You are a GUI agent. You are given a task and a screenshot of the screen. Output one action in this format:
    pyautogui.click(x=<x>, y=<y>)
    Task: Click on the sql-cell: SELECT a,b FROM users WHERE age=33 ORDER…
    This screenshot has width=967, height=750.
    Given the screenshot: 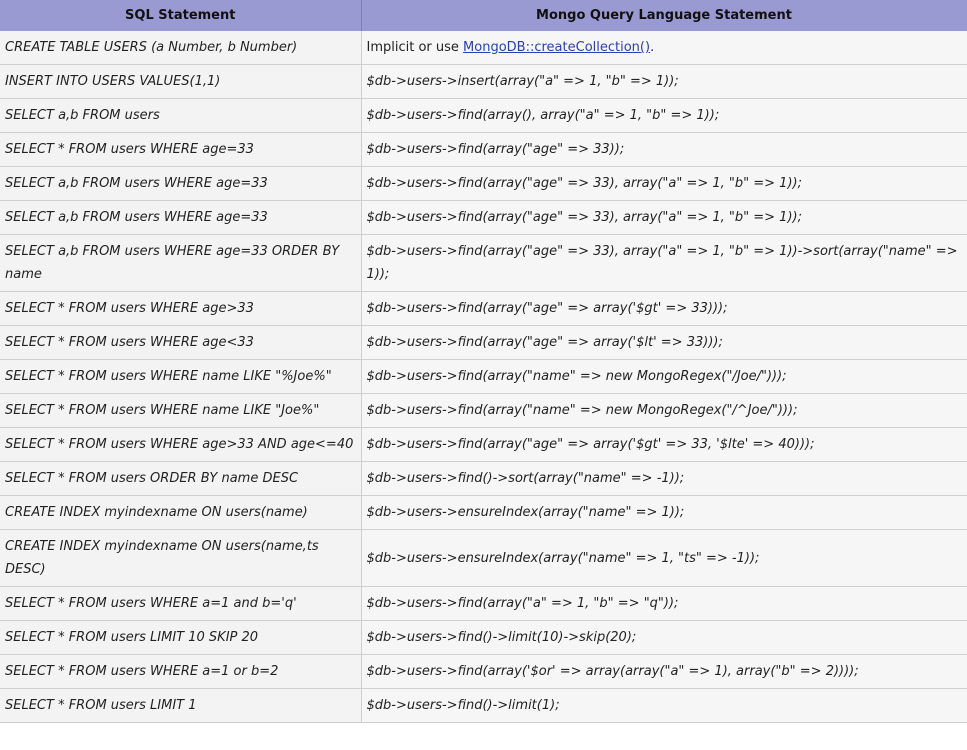 What is the action you would take?
    pyautogui.click(x=181, y=263)
    